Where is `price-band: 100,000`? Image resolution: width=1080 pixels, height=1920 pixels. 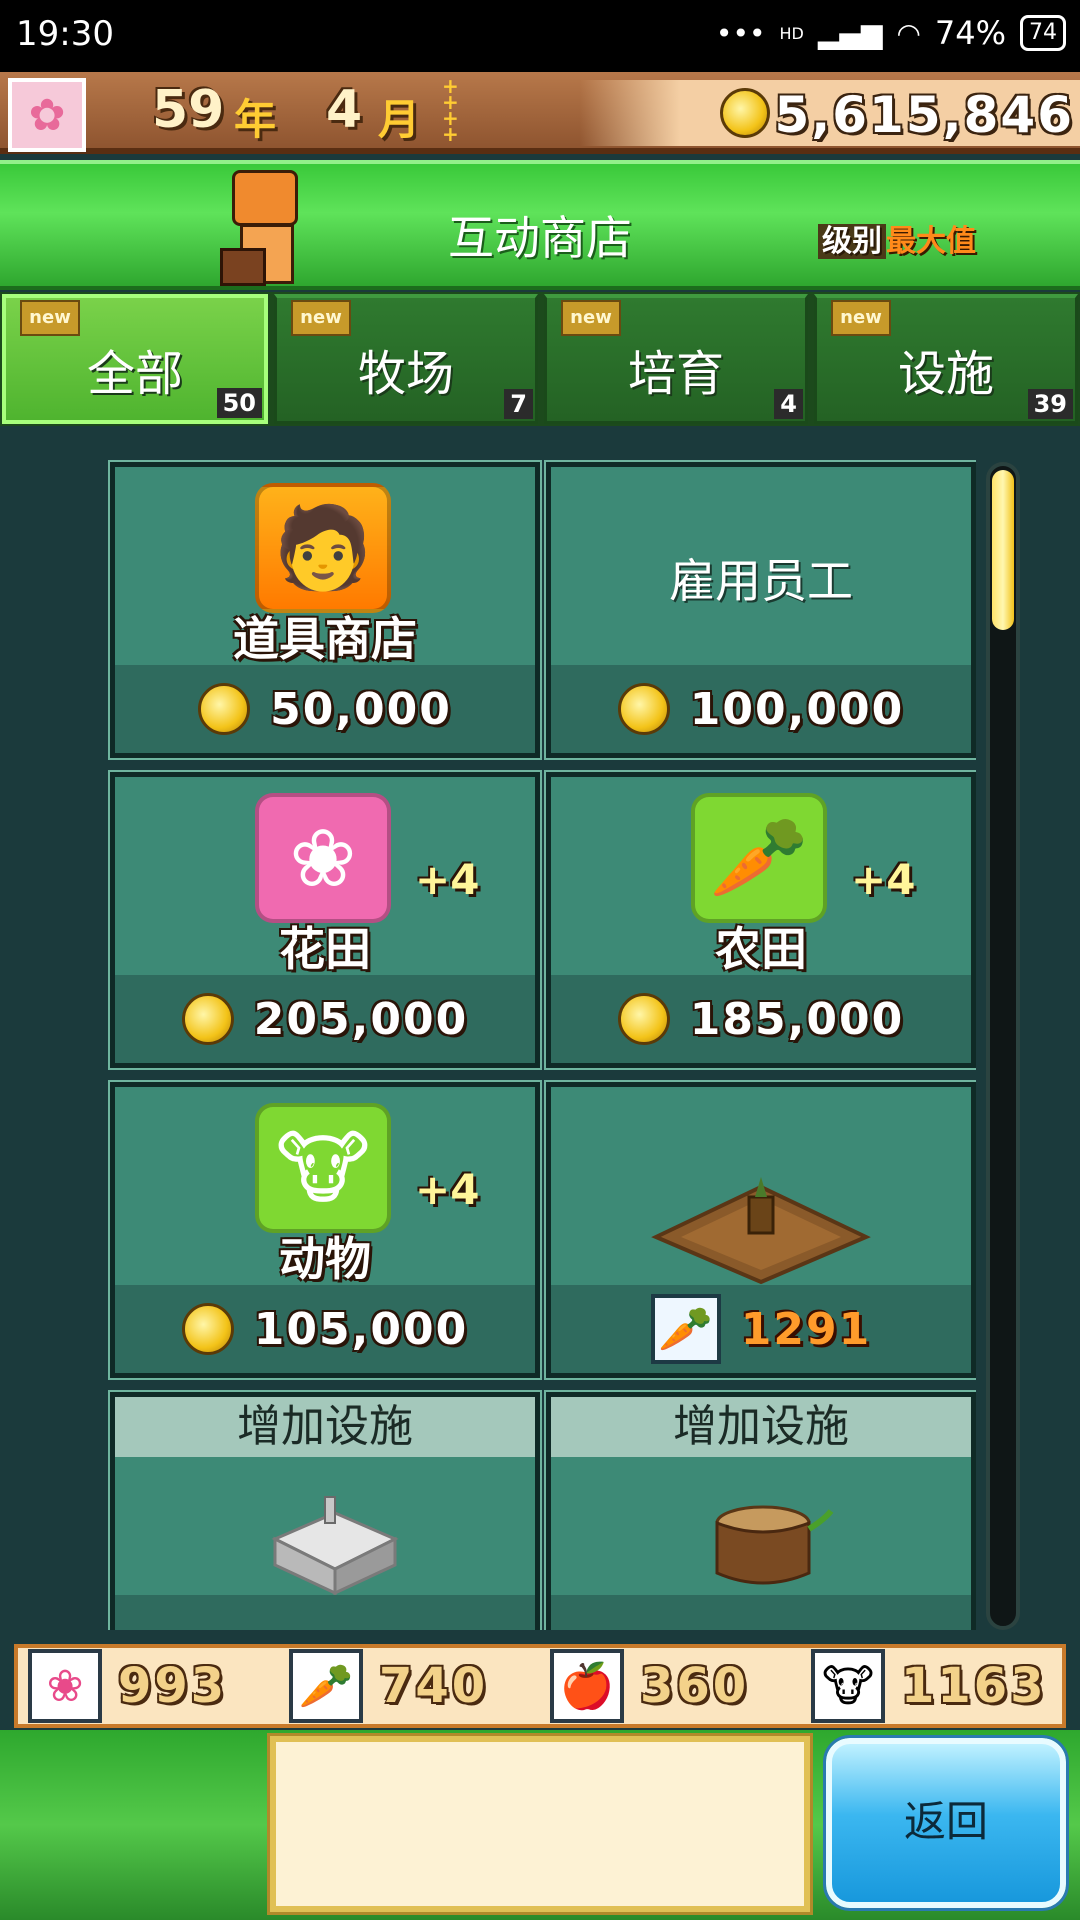
price-band: 100,000 is located at coordinates (761, 709).